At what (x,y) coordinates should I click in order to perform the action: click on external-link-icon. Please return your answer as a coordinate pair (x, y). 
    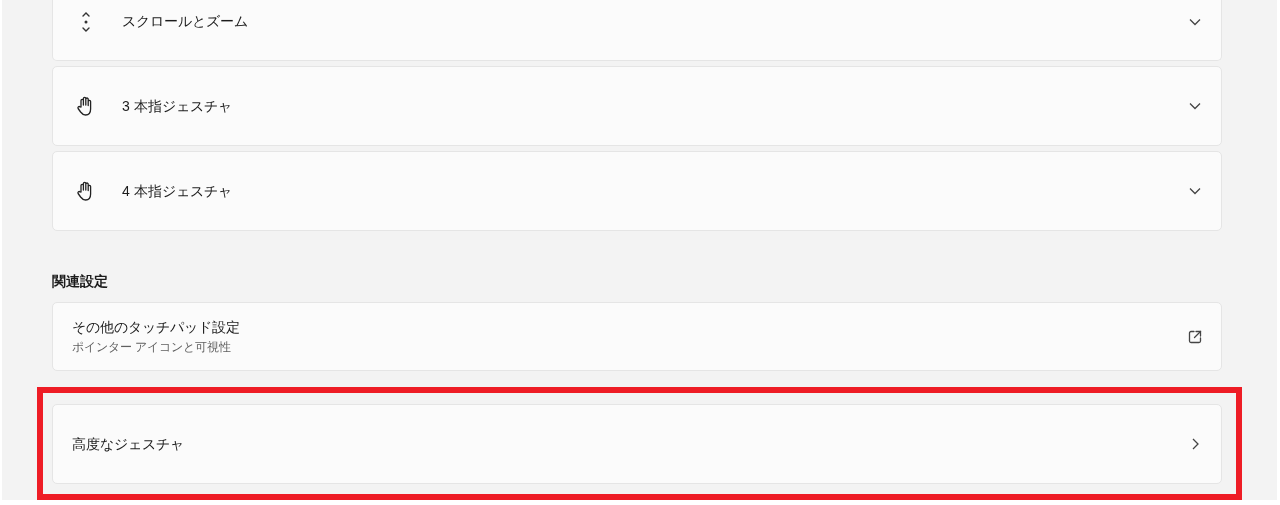
    Looking at the image, I should click on (1195, 336).